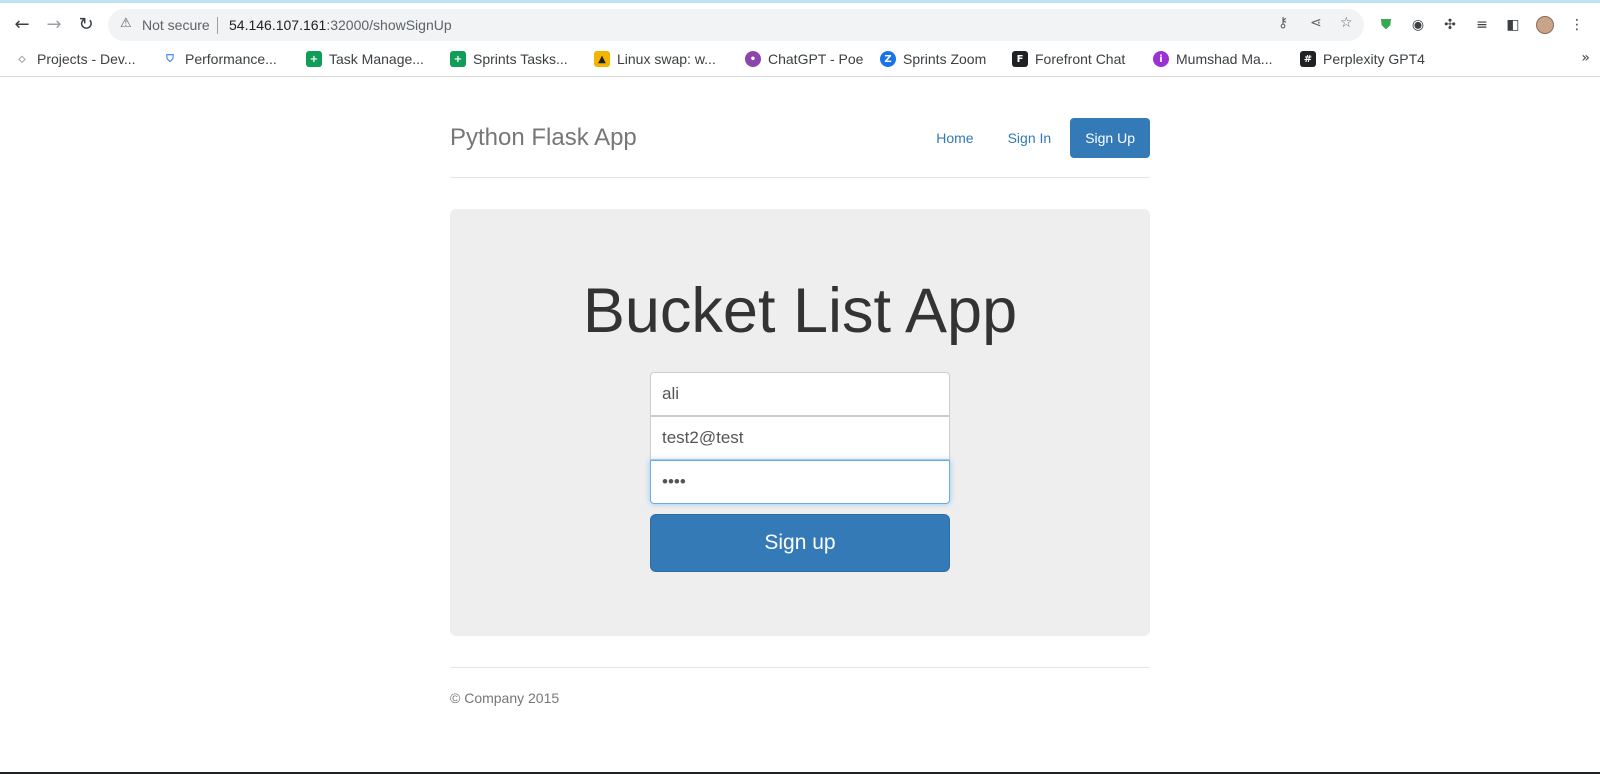 The width and height of the screenshot is (1600, 774). What do you see at coordinates (86, 24) in the screenshot?
I see `reload-icon: ↻` at bounding box center [86, 24].